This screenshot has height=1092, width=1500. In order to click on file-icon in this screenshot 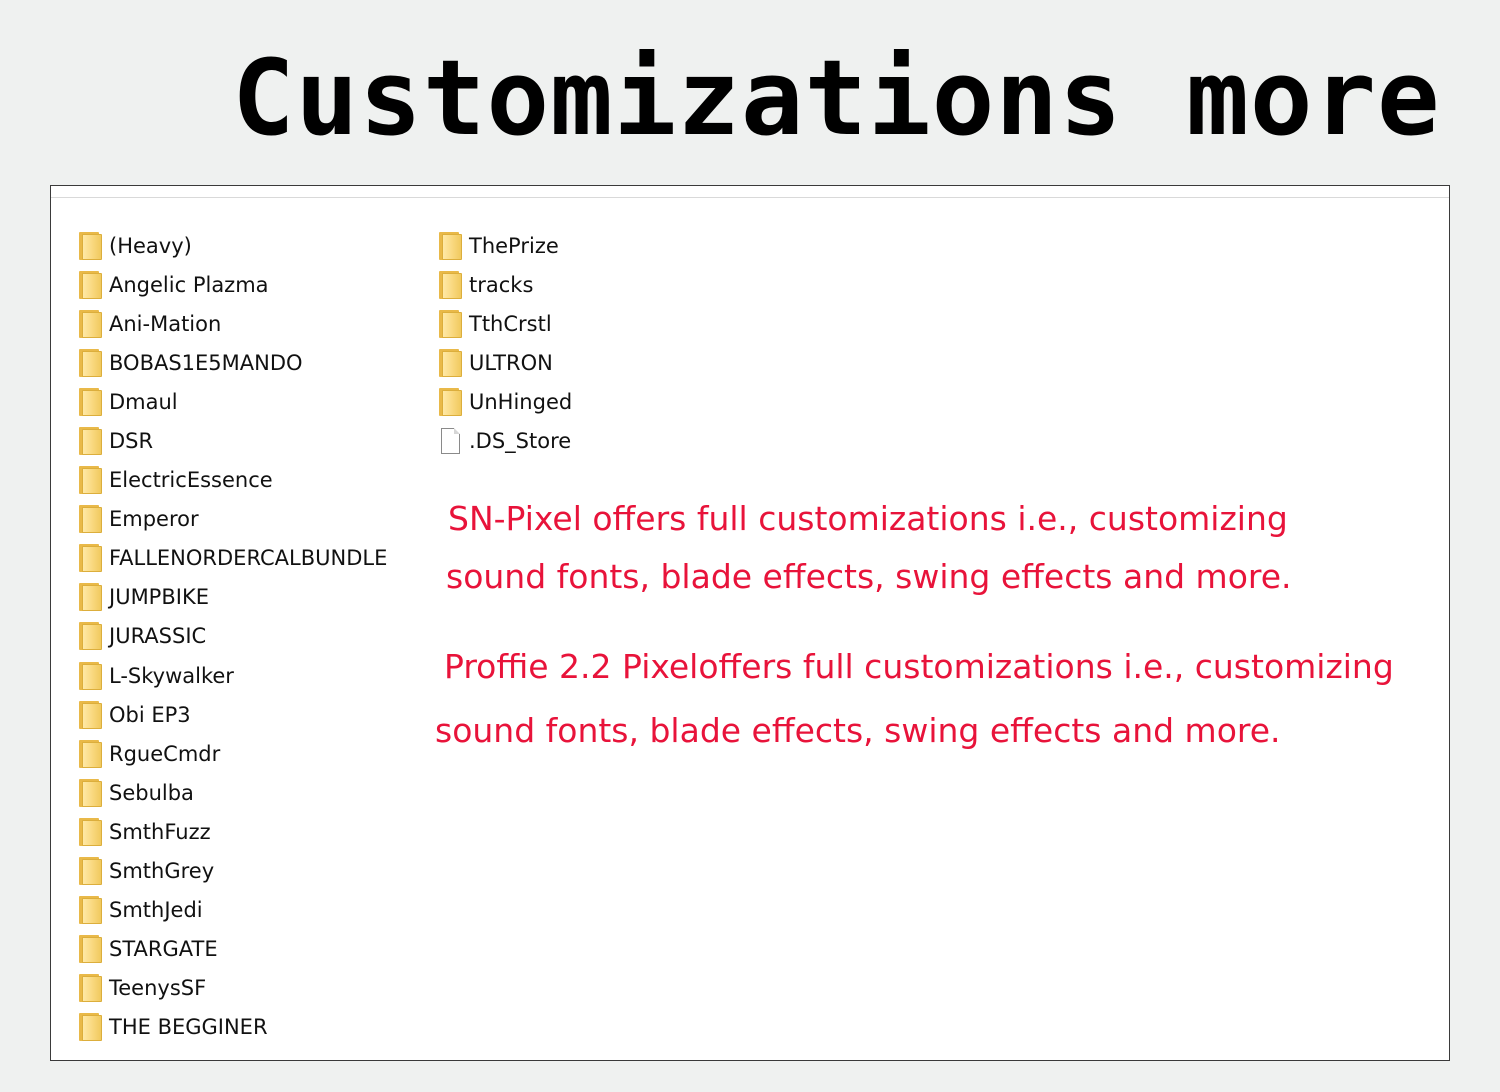, I will do `click(450, 441)`.